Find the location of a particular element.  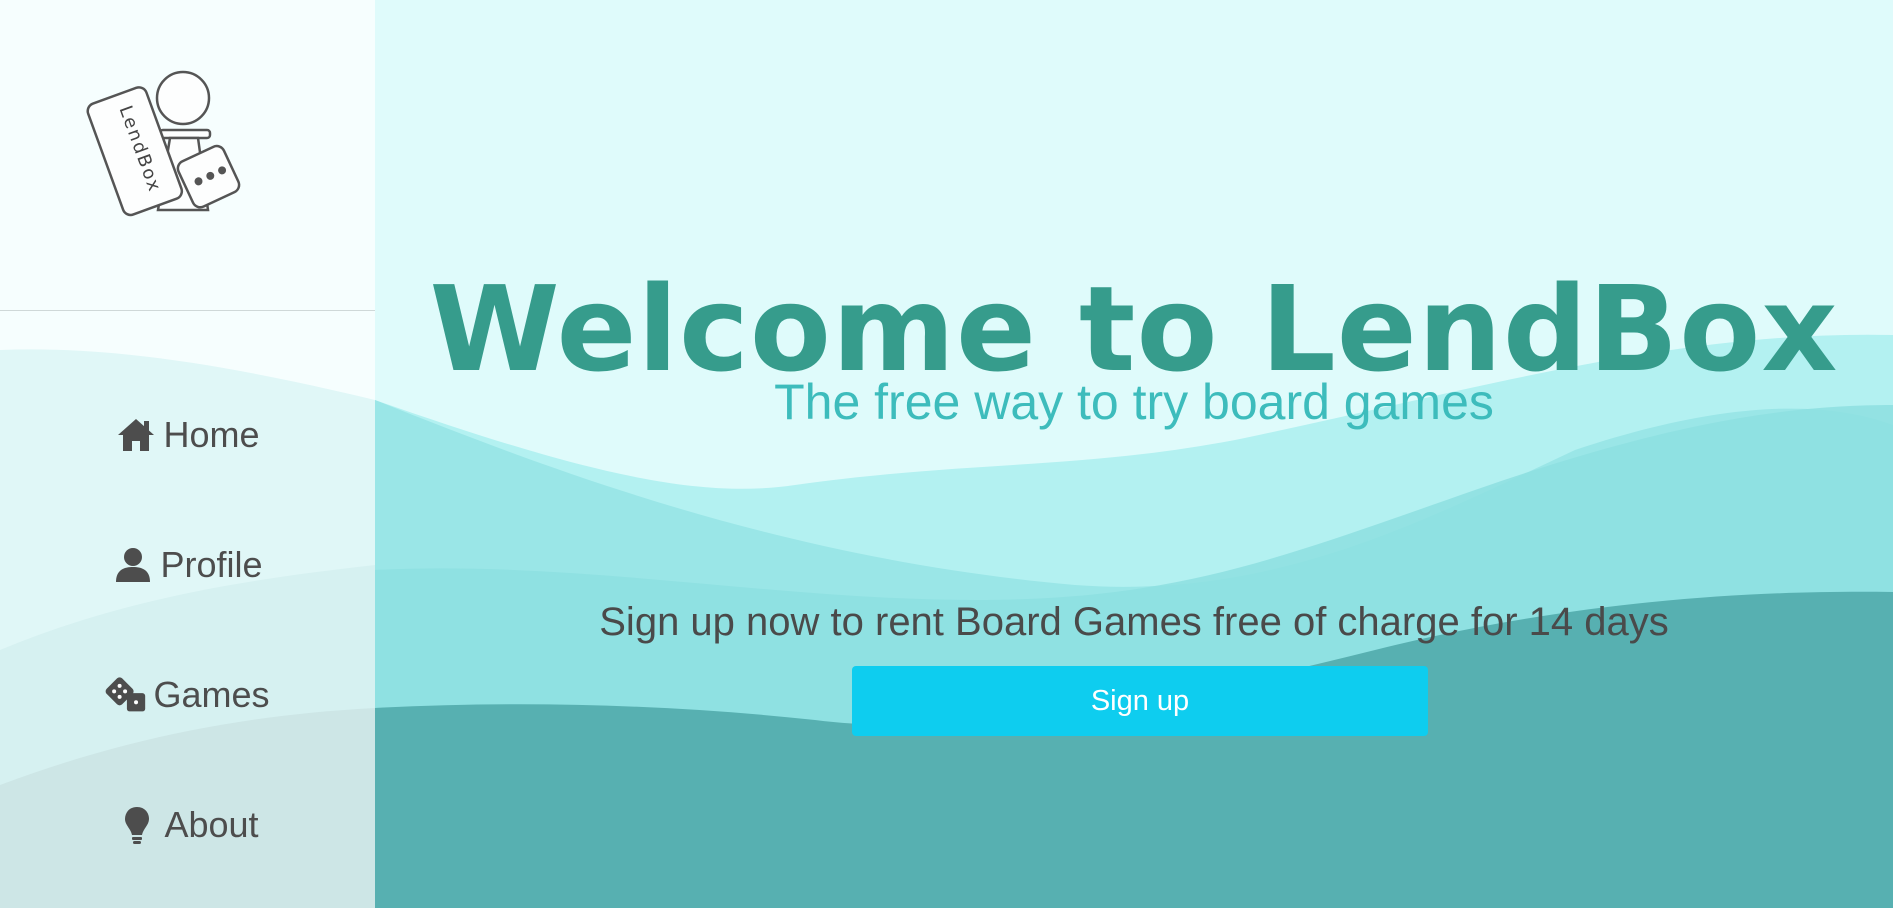

sidebar-item-label: About is located at coordinates (211, 824).